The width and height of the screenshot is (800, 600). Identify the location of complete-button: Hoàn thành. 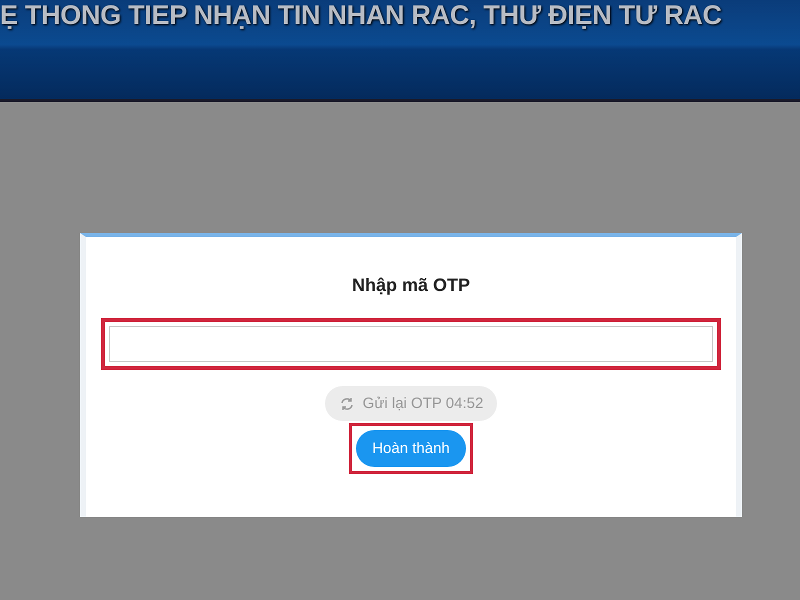
(411, 448).